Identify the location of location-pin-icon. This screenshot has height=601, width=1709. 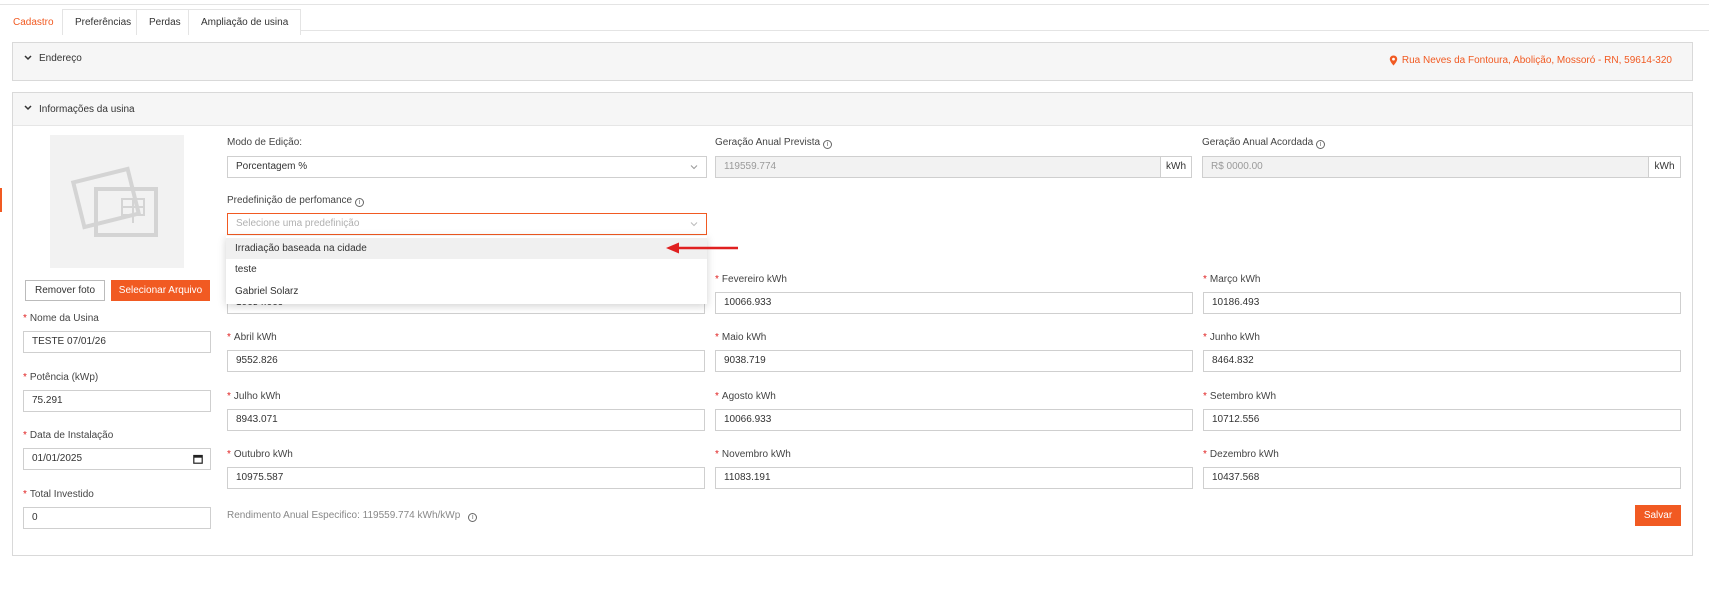
(1393, 60).